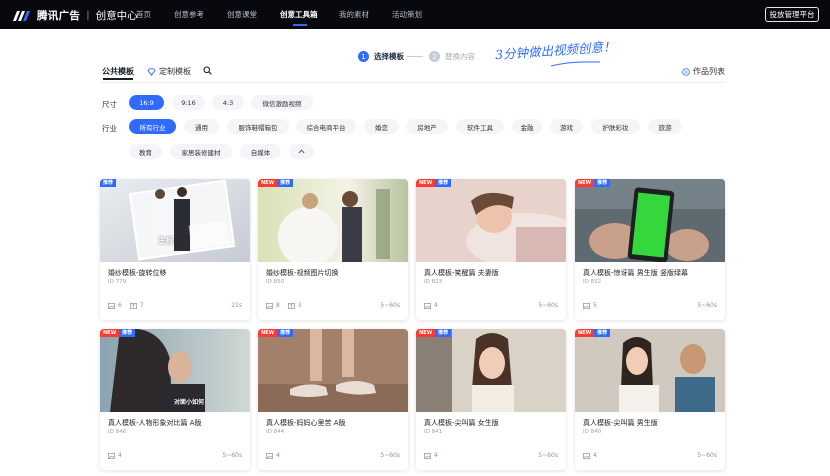 The image size is (830, 476). I want to click on template-id: ID 840, so click(592, 432).